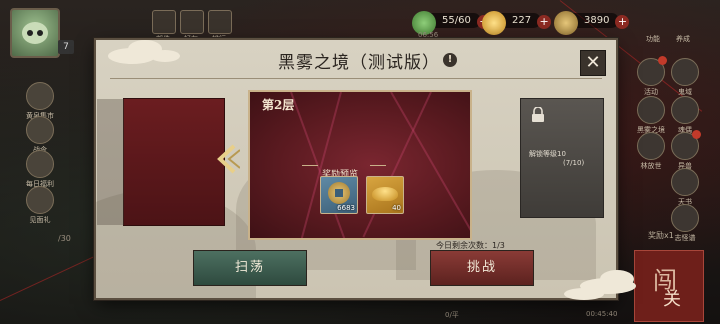  Describe the element at coordinates (40, 164) in the screenshot. I see `welfare-icon` at that location.